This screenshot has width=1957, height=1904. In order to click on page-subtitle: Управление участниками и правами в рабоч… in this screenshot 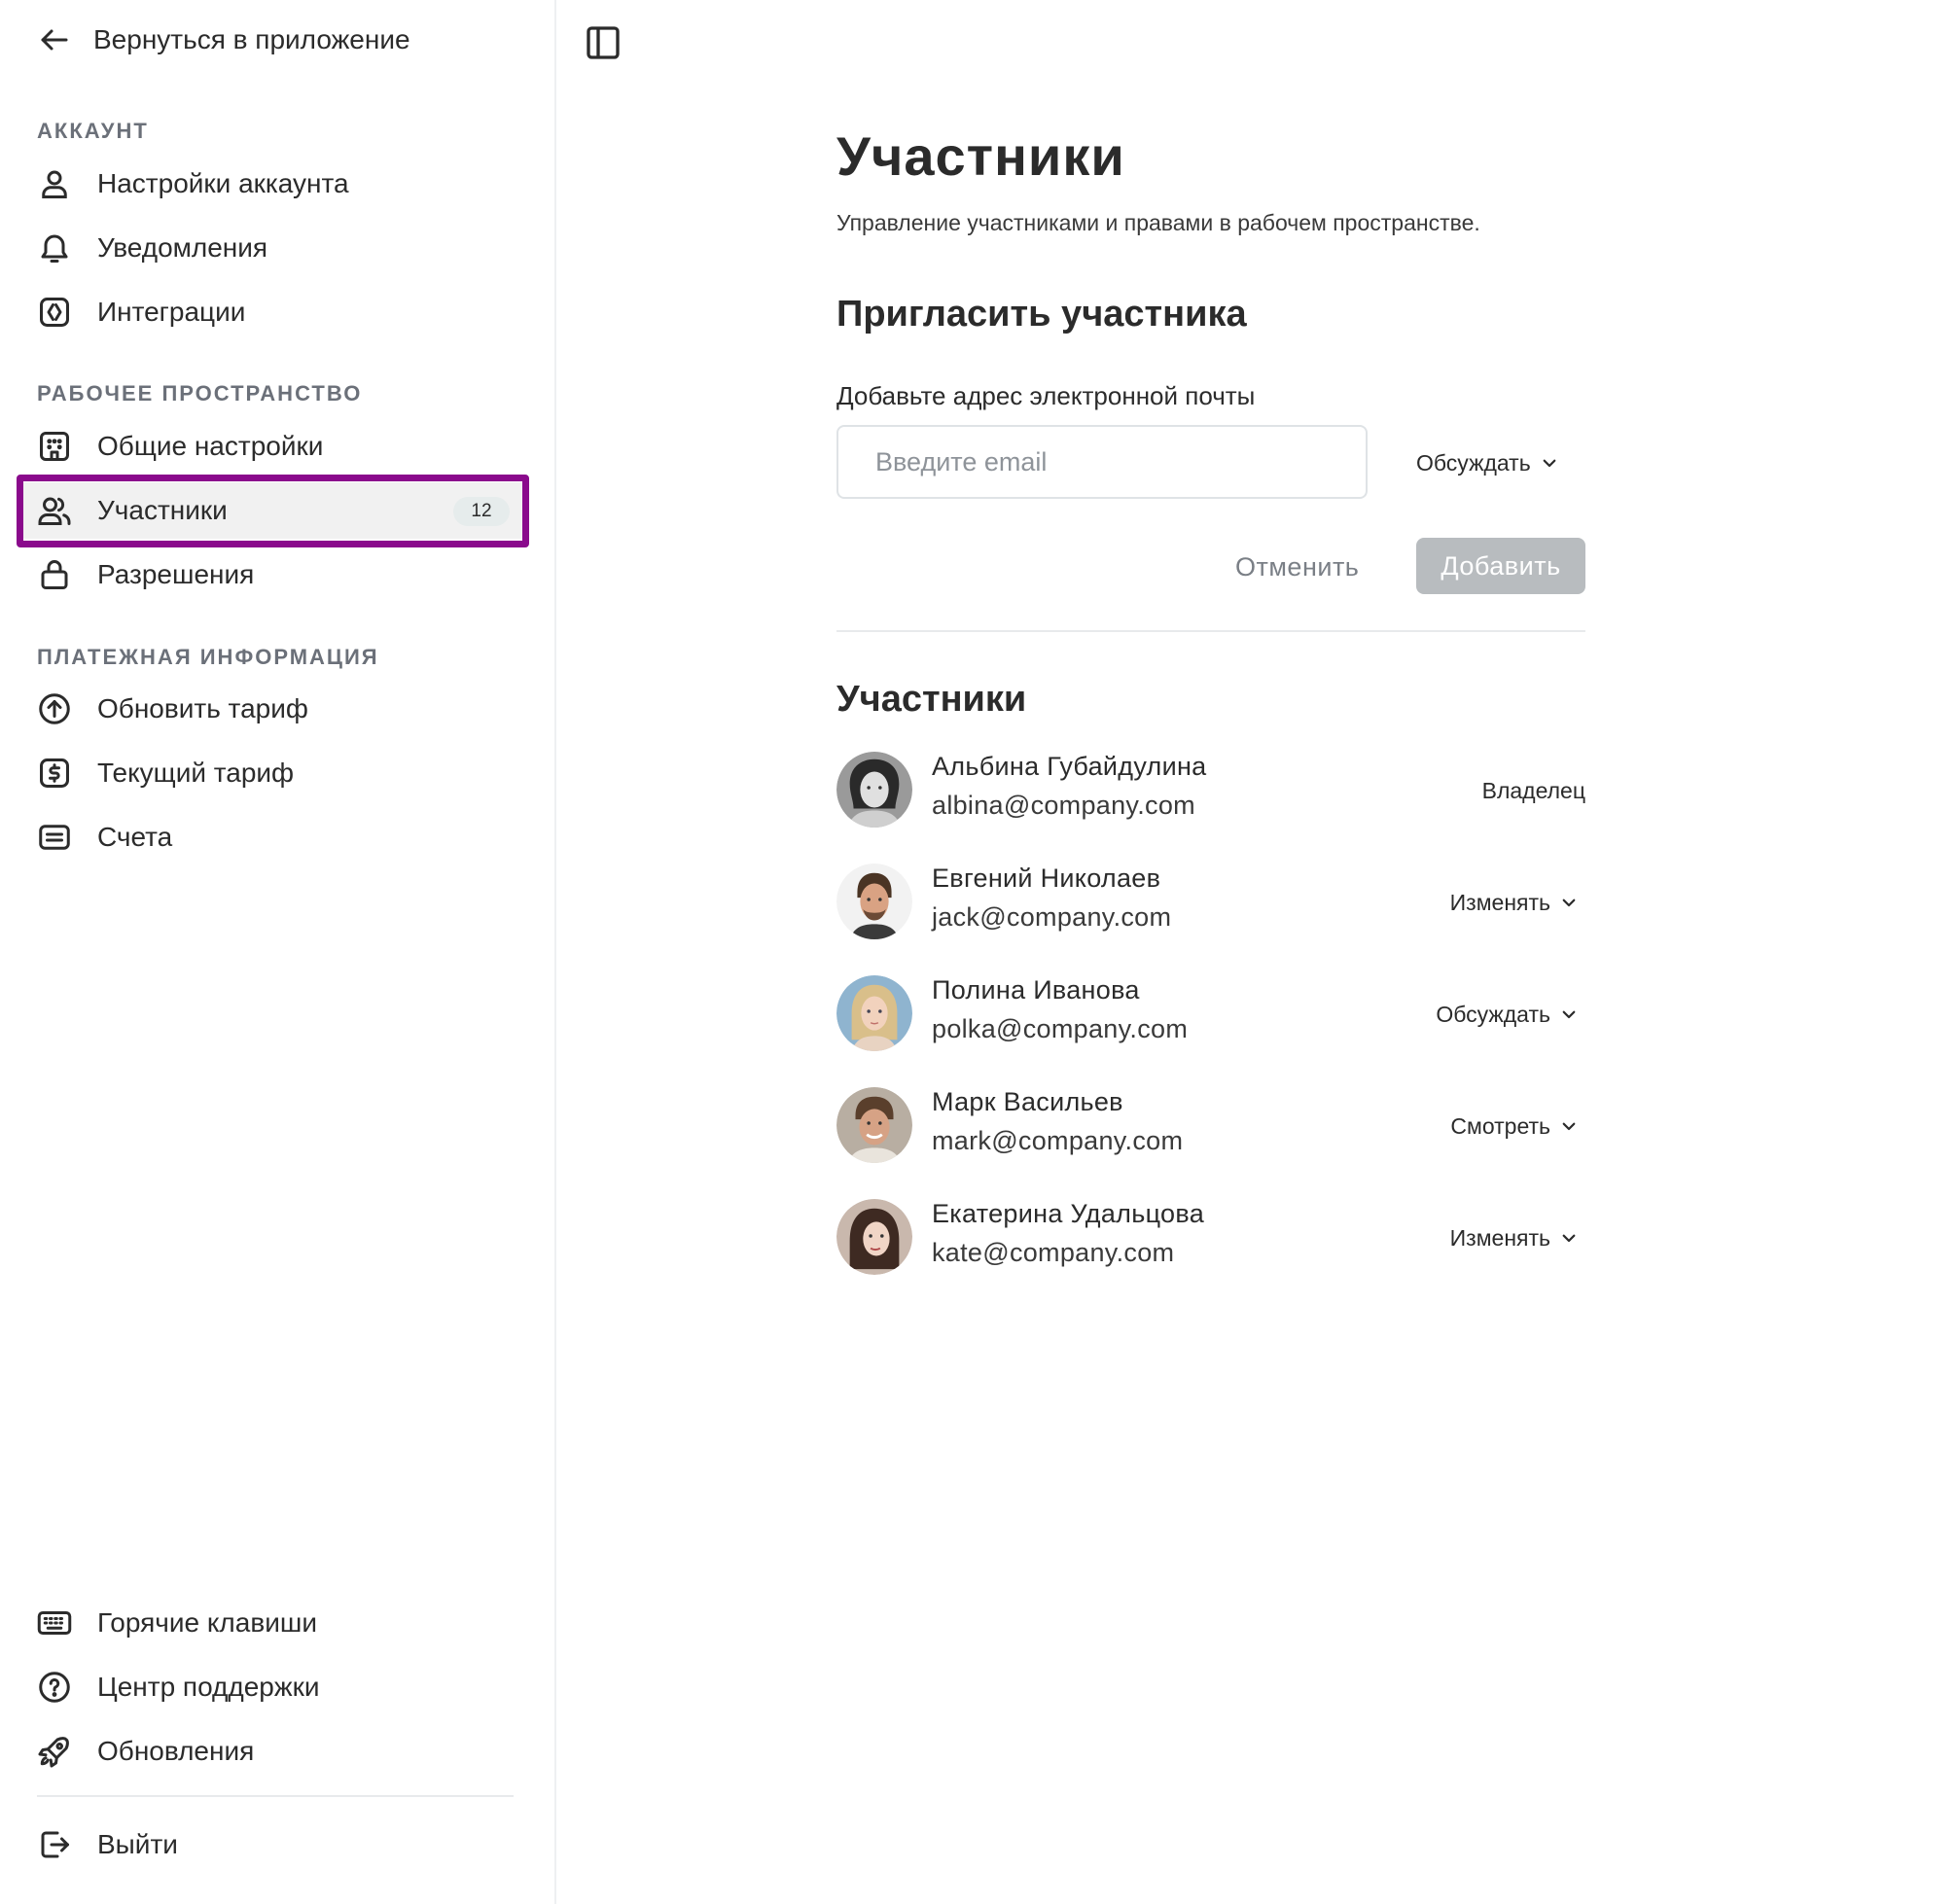, I will do `click(1158, 222)`.